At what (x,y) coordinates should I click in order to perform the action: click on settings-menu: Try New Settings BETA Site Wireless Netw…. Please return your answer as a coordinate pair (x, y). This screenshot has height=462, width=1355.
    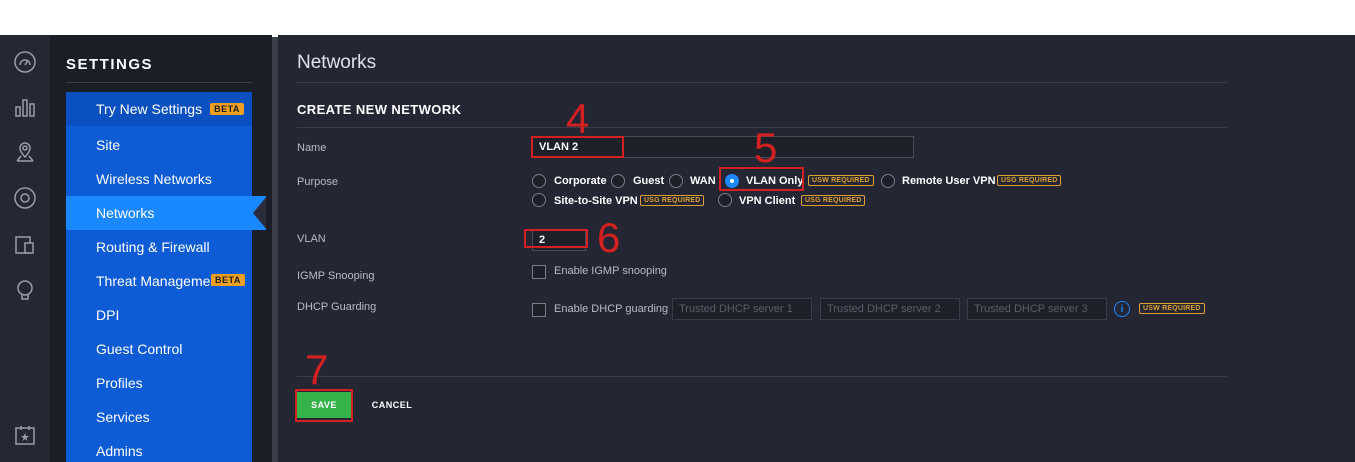
    Looking at the image, I should click on (166, 277).